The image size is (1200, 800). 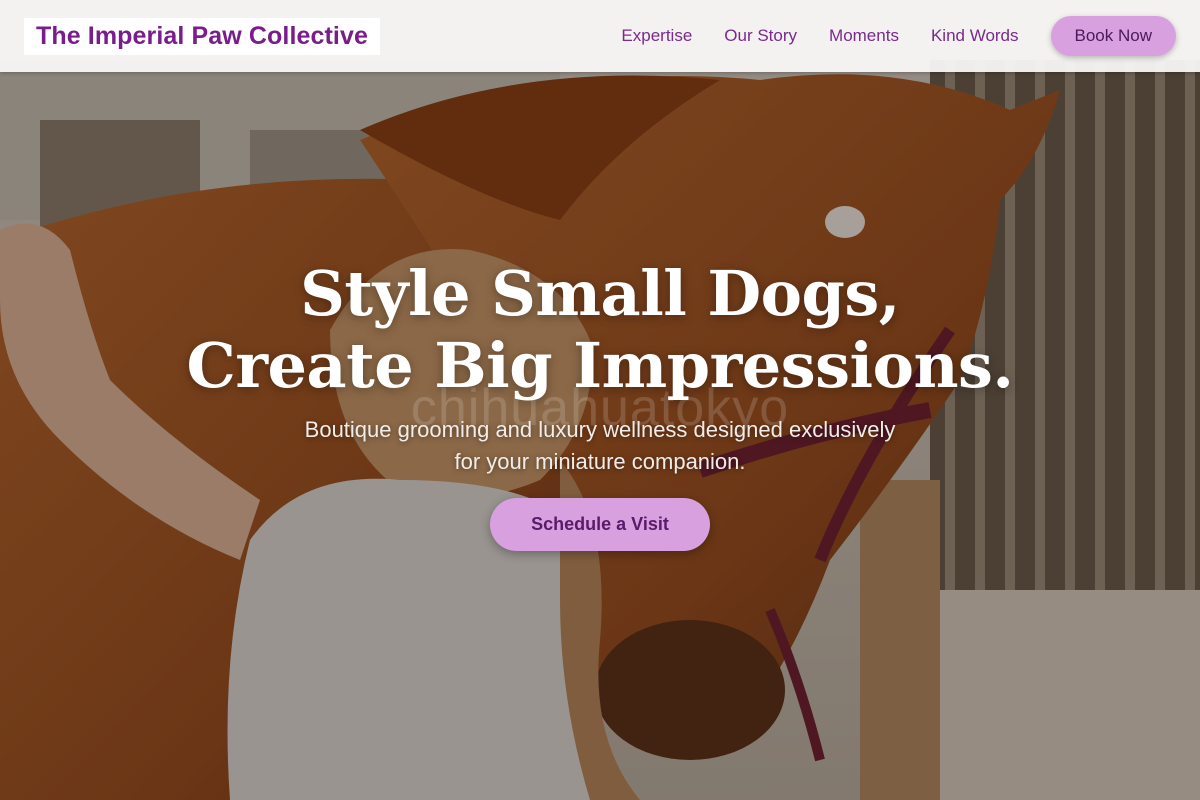 I want to click on nav-link-our-story: Our Story, so click(x=760, y=36).